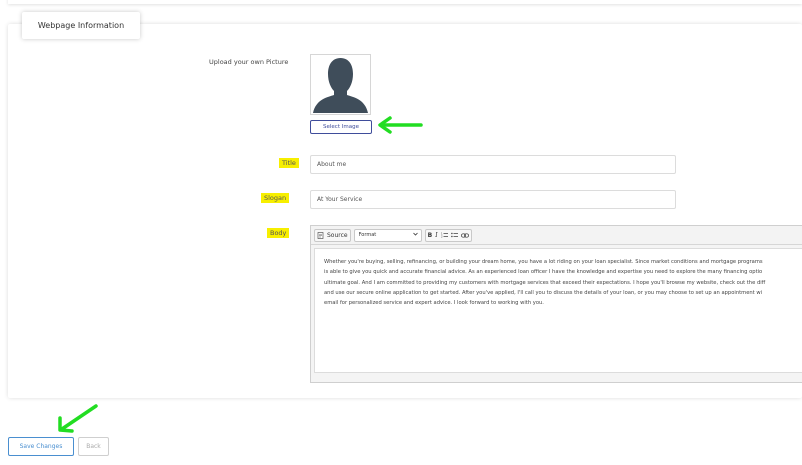 The image size is (802, 465). What do you see at coordinates (387, 235) in the screenshot?
I see `format-select: Format` at bounding box center [387, 235].